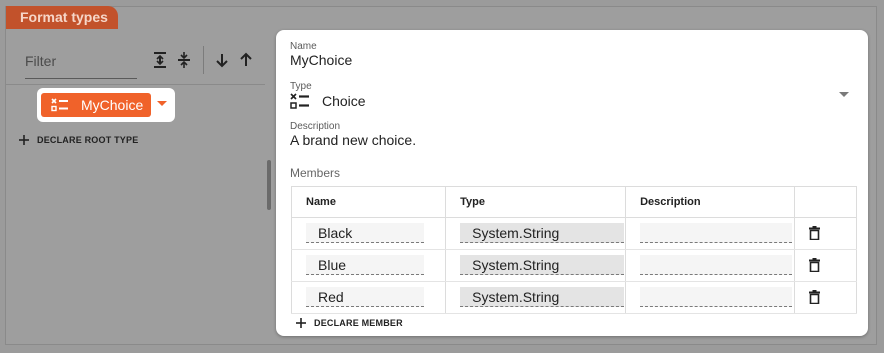 The height and width of the screenshot is (353, 884). What do you see at coordinates (573, 101) in the screenshot?
I see `type-select: Choice` at bounding box center [573, 101].